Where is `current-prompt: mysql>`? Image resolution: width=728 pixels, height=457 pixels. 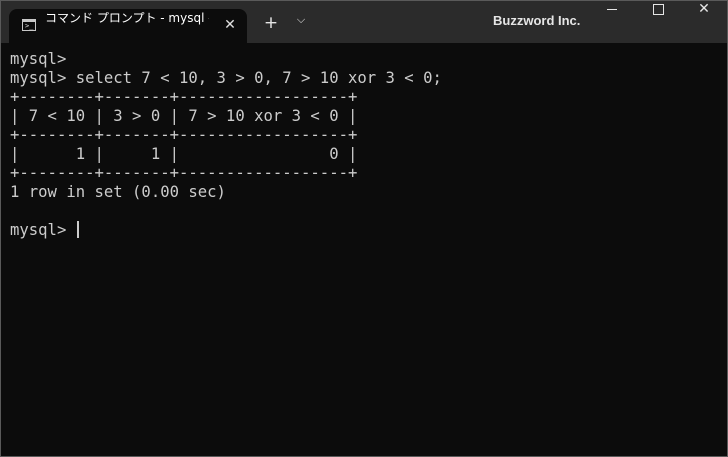 current-prompt: mysql> is located at coordinates (43, 230).